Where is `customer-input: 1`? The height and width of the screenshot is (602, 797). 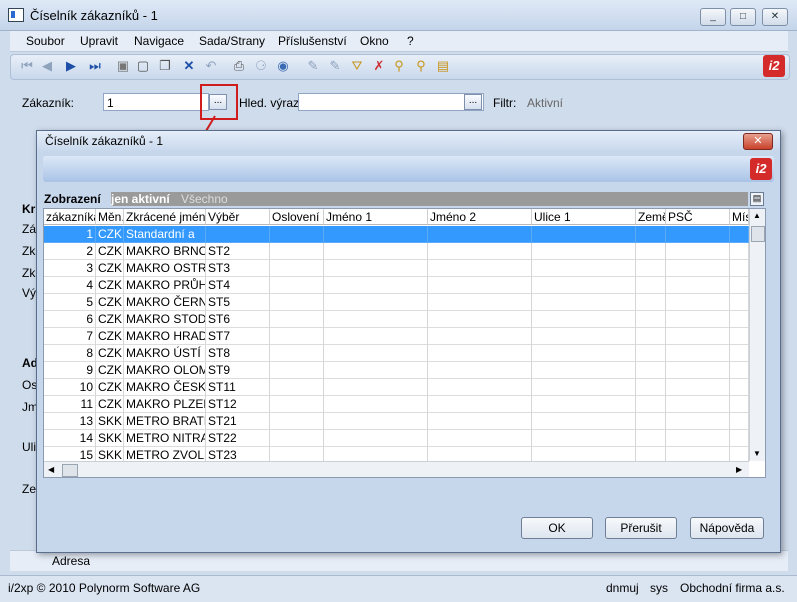
customer-input: 1 is located at coordinates (156, 102).